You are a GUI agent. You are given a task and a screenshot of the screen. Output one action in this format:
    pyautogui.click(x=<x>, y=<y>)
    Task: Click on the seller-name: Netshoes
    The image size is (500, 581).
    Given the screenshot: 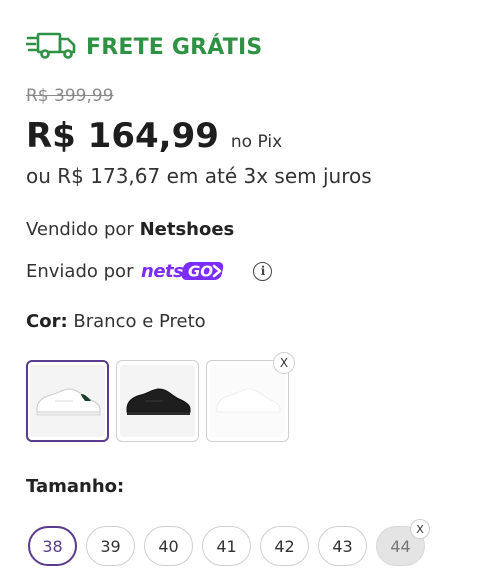 What is the action you would take?
    pyautogui.click(x=187, y=229)
    